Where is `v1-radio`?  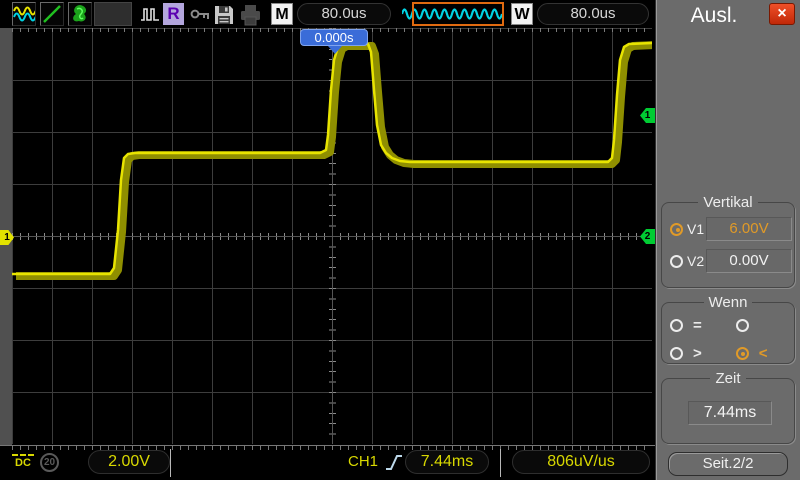 v1-radio is located at coordinates (676, 229).